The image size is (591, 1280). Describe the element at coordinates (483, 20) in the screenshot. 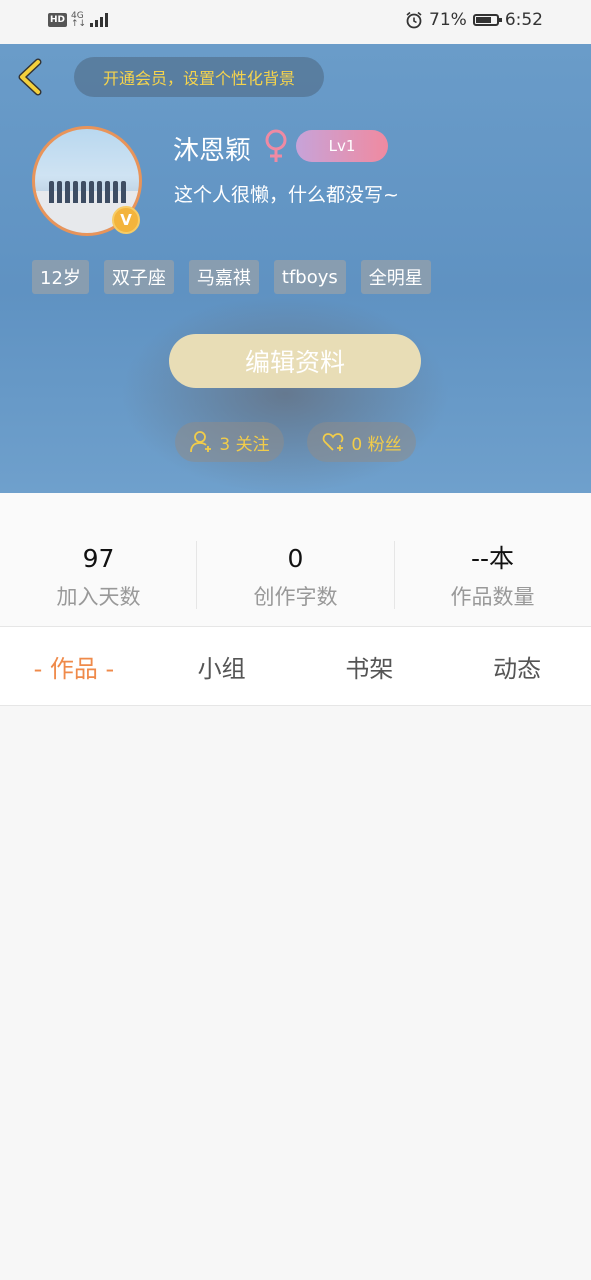

I see `battery-fill` at that location.